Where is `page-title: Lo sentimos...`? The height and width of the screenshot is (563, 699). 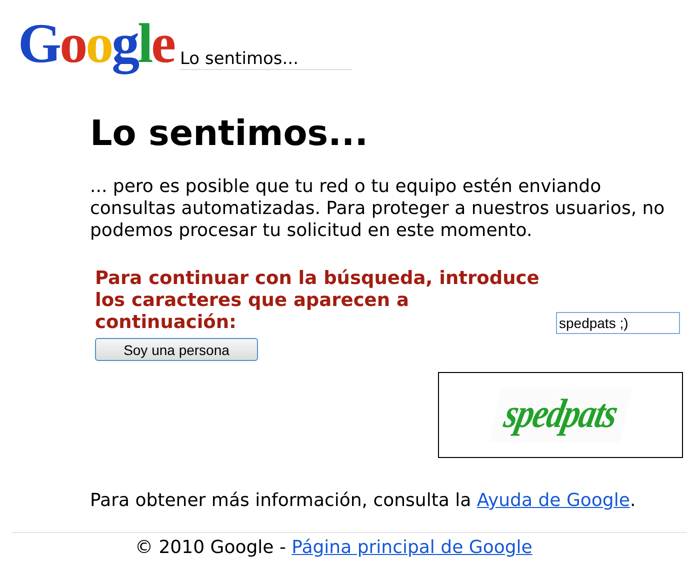 page-title: Lo sentimos... is located at coordinates (266, 59).